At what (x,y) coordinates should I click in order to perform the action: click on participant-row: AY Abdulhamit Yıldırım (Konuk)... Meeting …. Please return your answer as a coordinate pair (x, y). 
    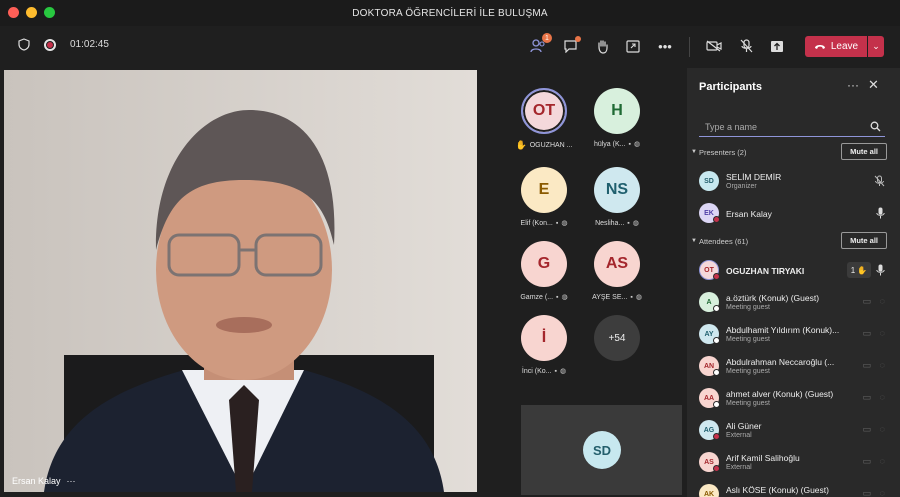
    Looking at the image, I should click on (795, 335).